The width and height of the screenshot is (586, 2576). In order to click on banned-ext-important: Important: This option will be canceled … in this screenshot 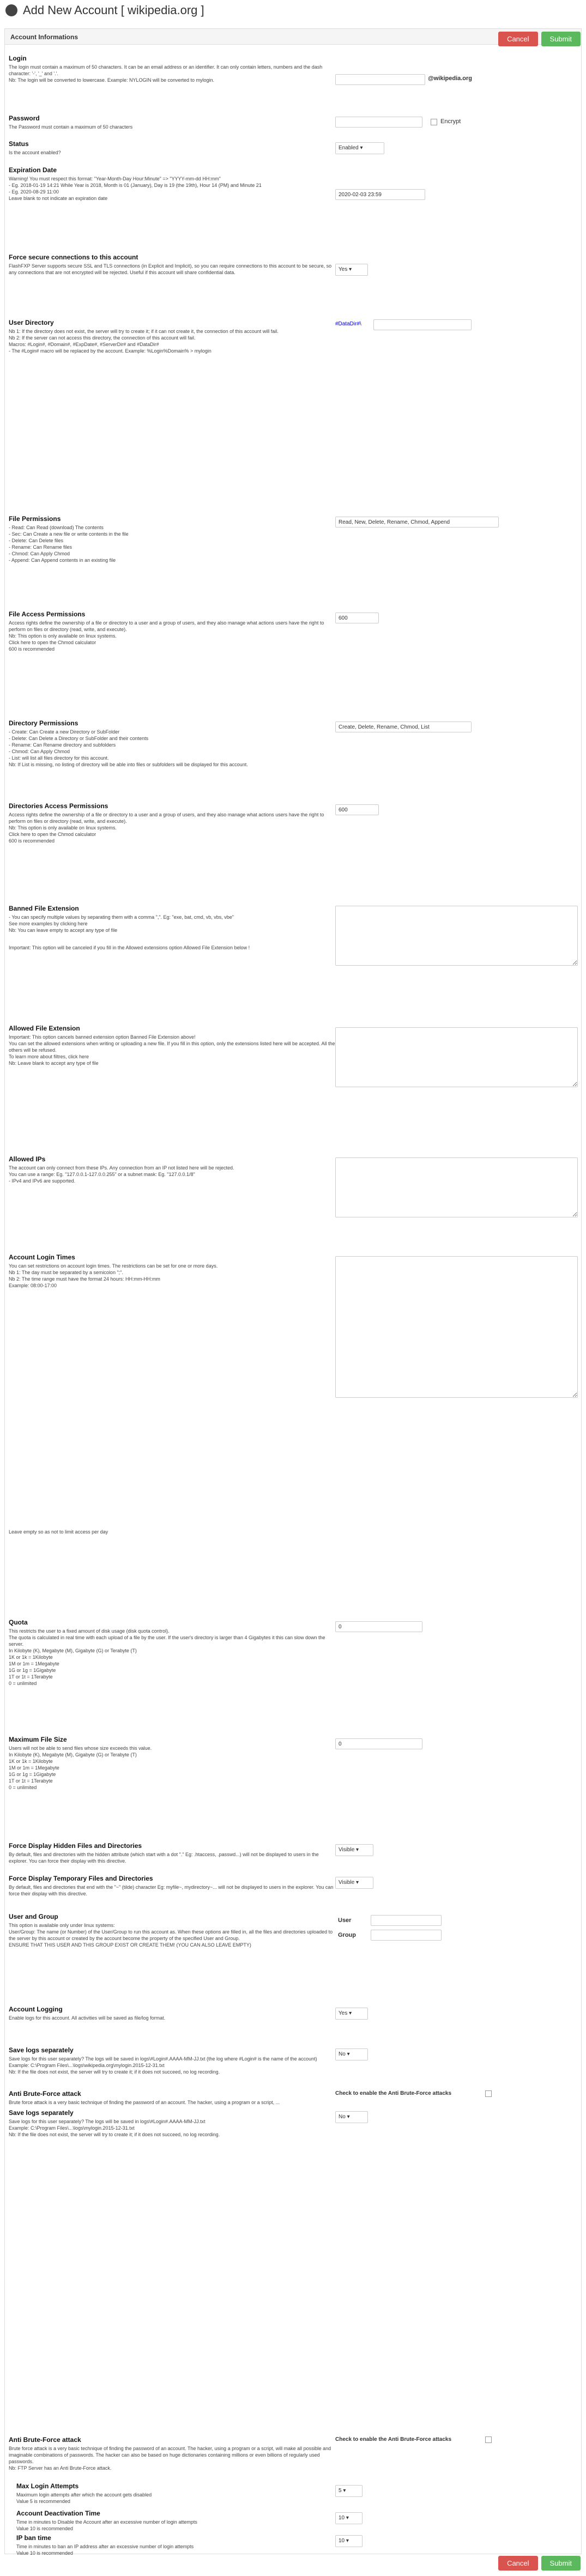, I will do `click(129, 948)`.